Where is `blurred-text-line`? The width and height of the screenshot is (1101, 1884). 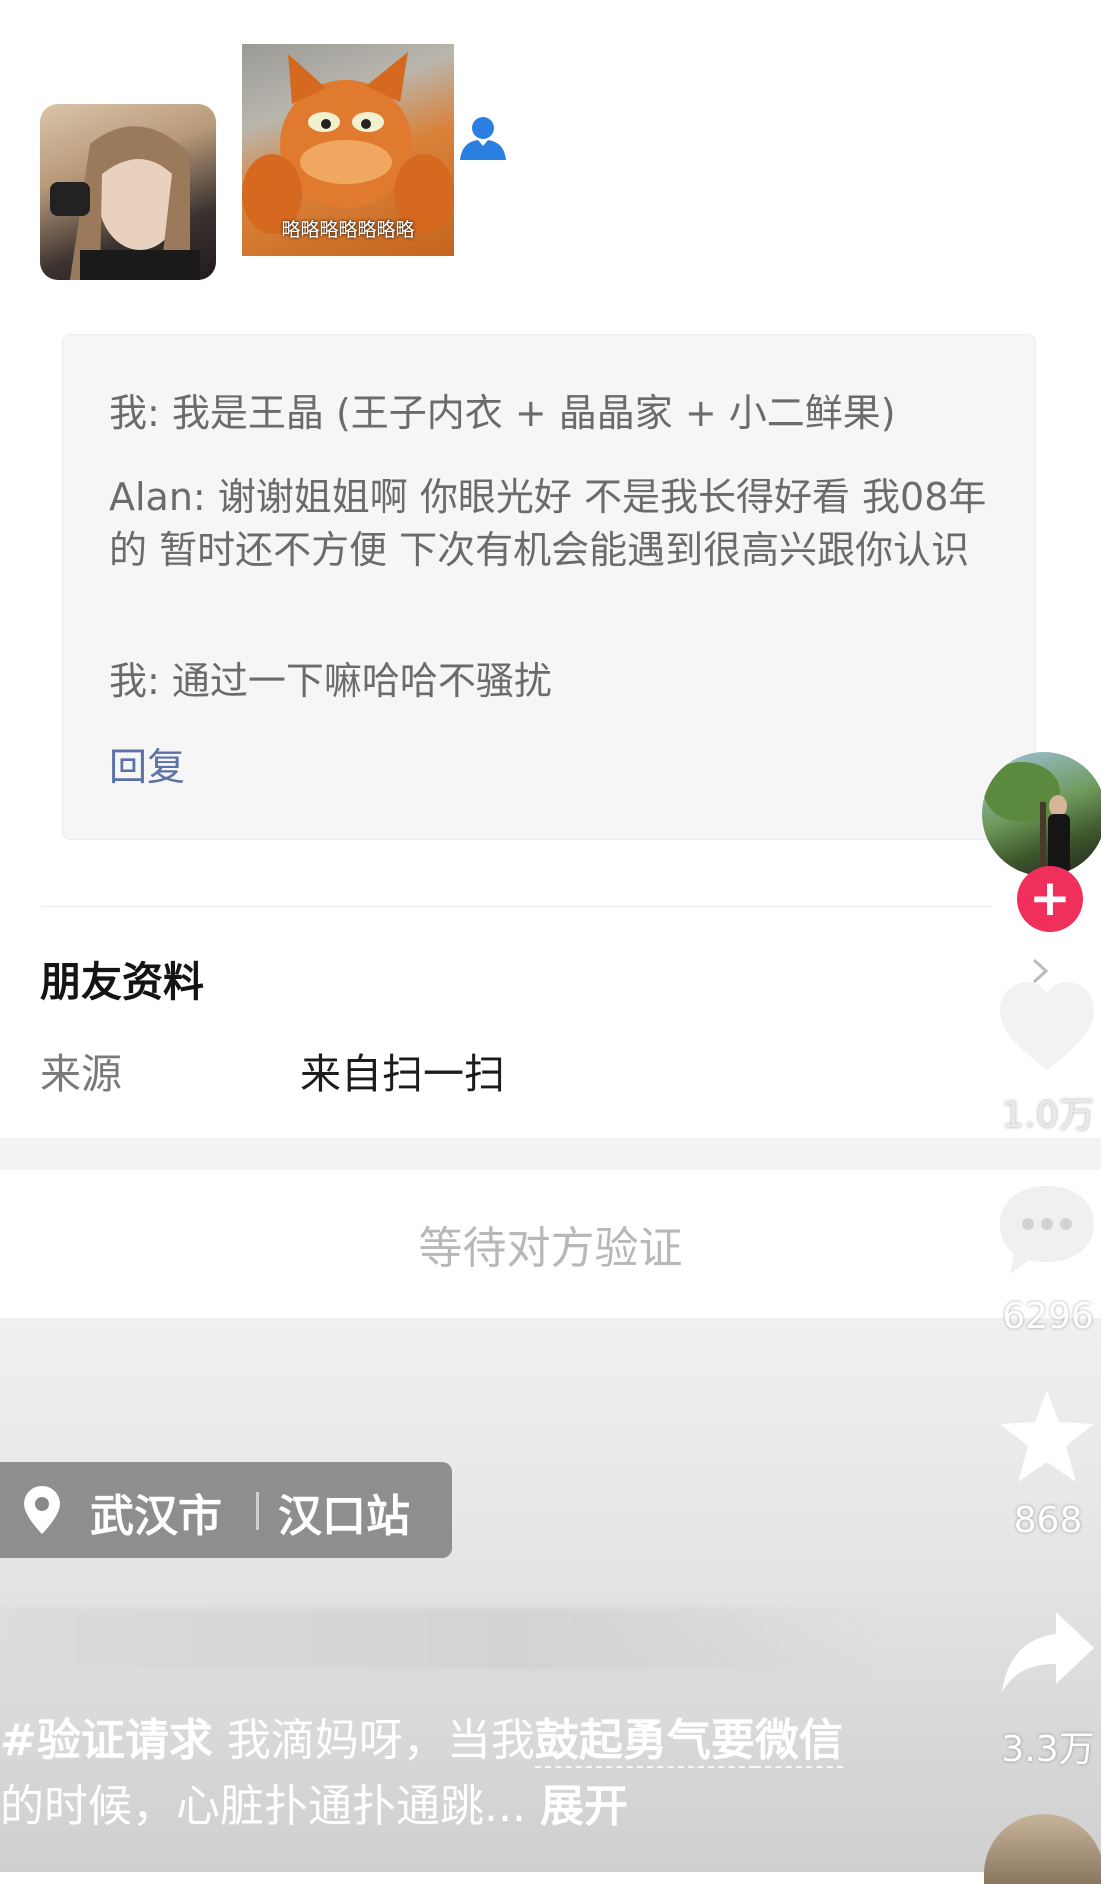
blurred-text-line is located at coordinates (440, 1639).